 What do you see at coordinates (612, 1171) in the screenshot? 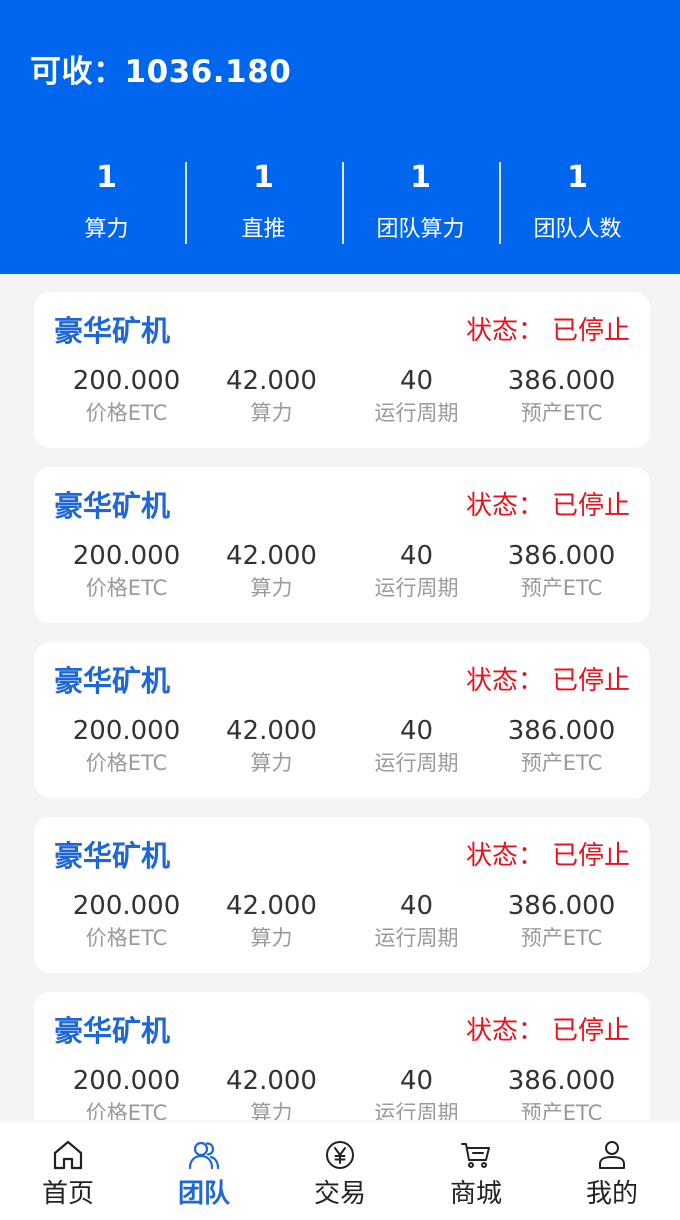
I see `tab-mine: 我的` at bounding box center [612, 1171].